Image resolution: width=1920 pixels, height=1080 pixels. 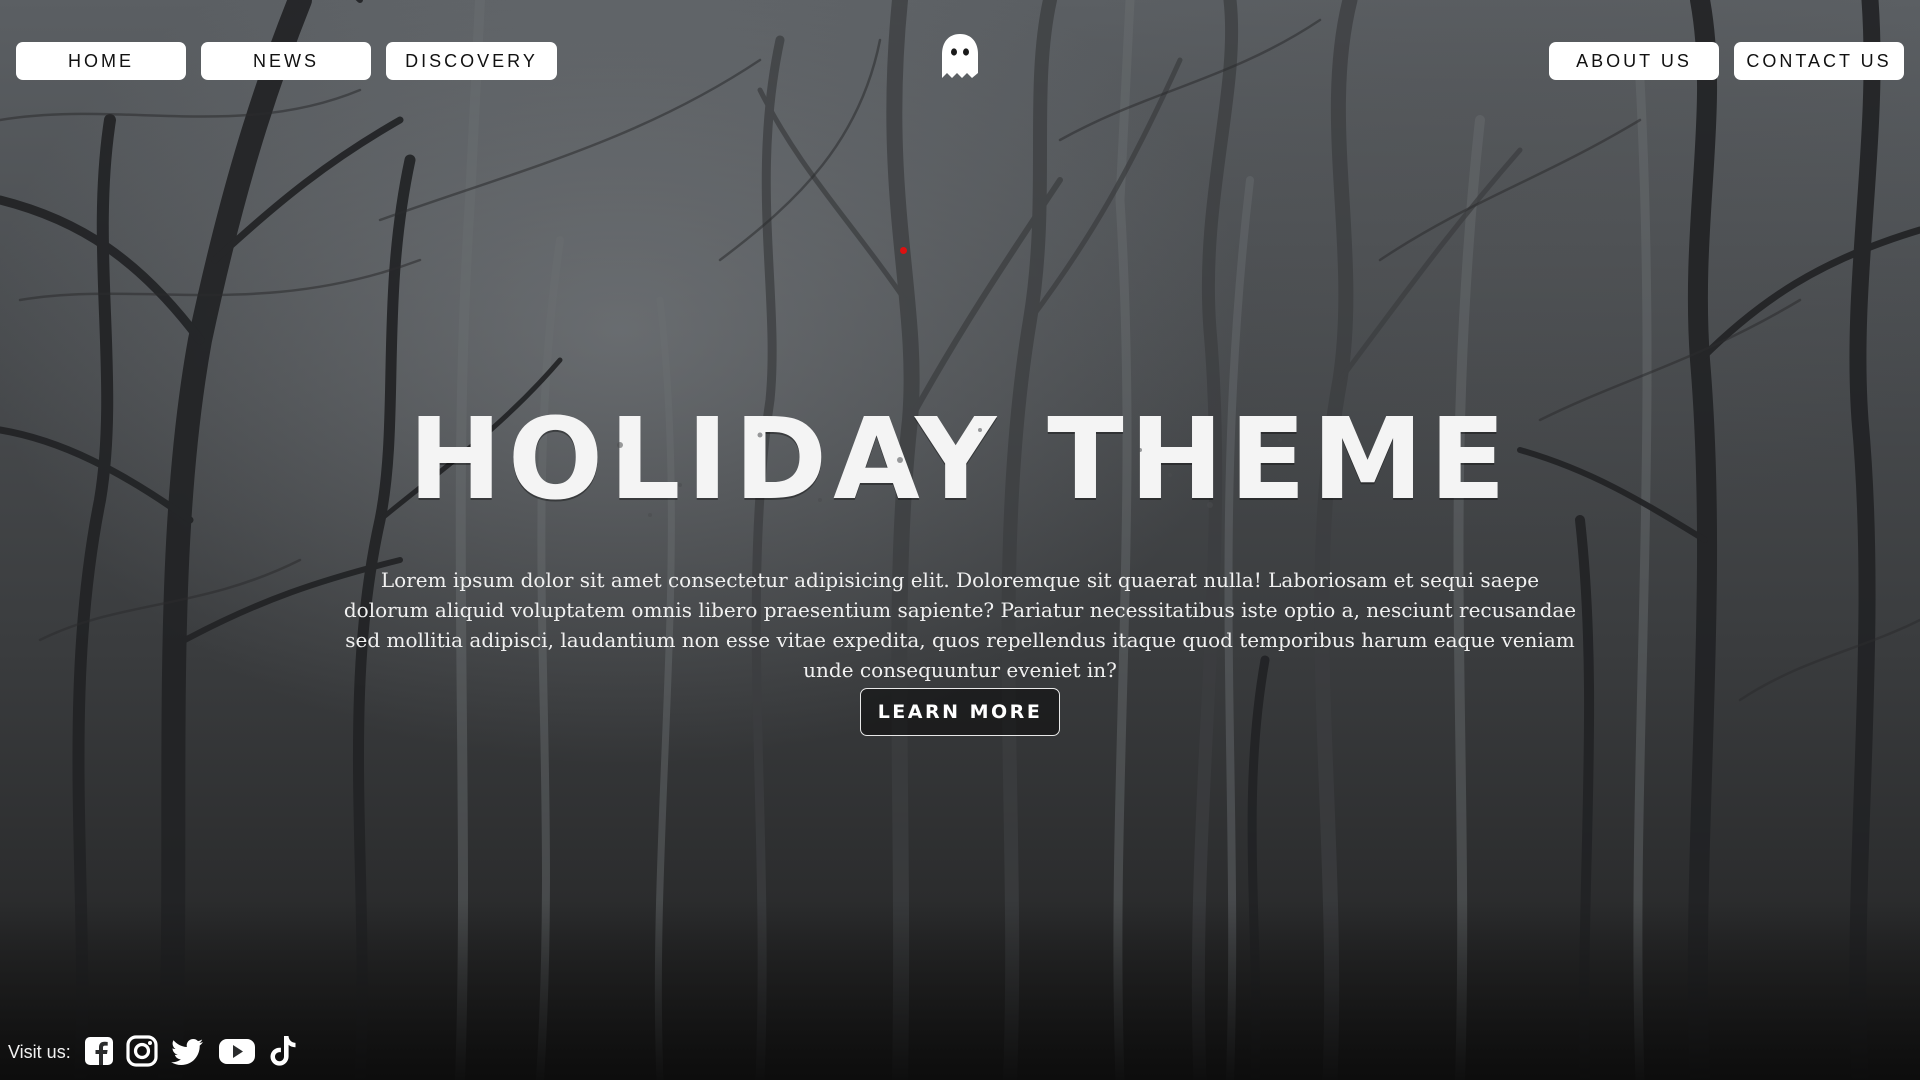 I want to click on facebook-icon, so click(x=99, y=1051).